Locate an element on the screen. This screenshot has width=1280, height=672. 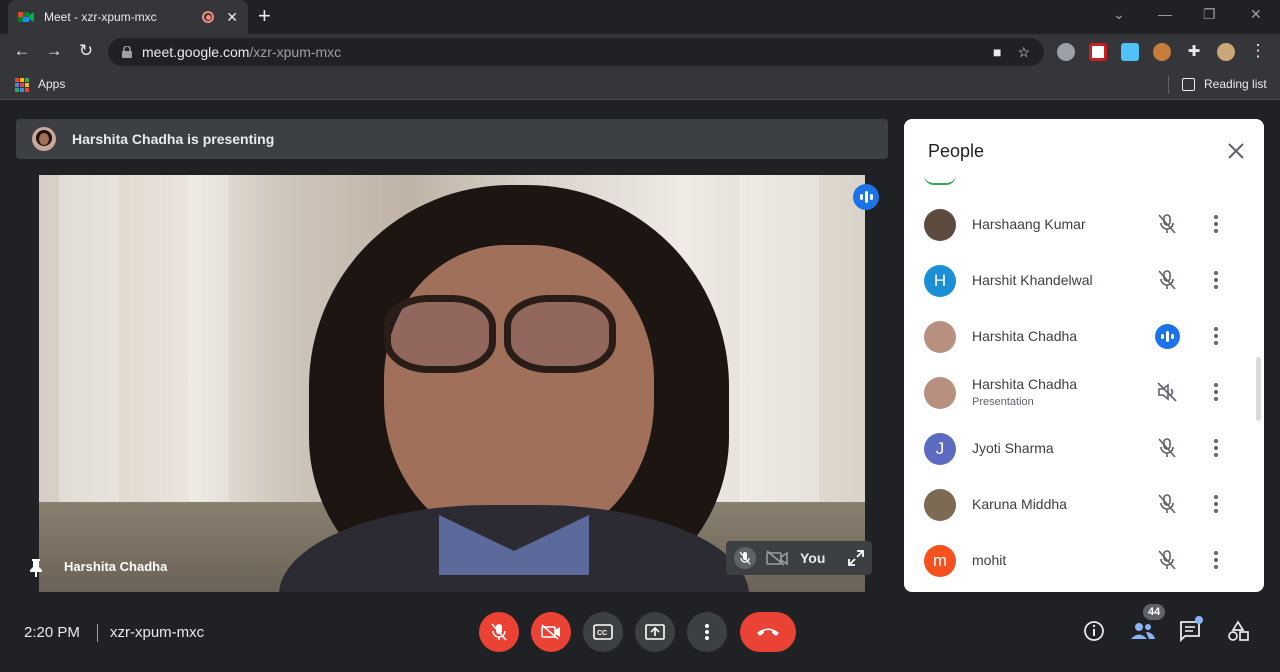
browser-tab: Meet - xzr-xpum-mxc ✕ is located at coordinates (128, 17).